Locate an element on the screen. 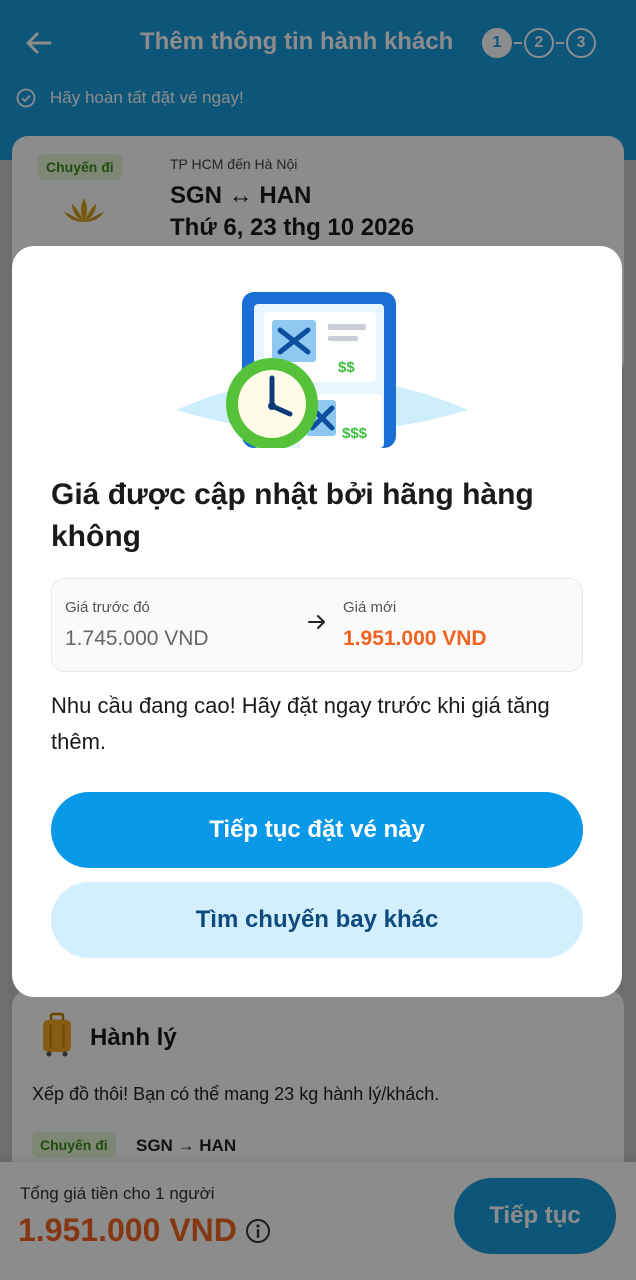 Image resolution: width=636 pixels, height=1280 pixels. previous-price: 1.745.000 VND is located at coordinates (137, 638).